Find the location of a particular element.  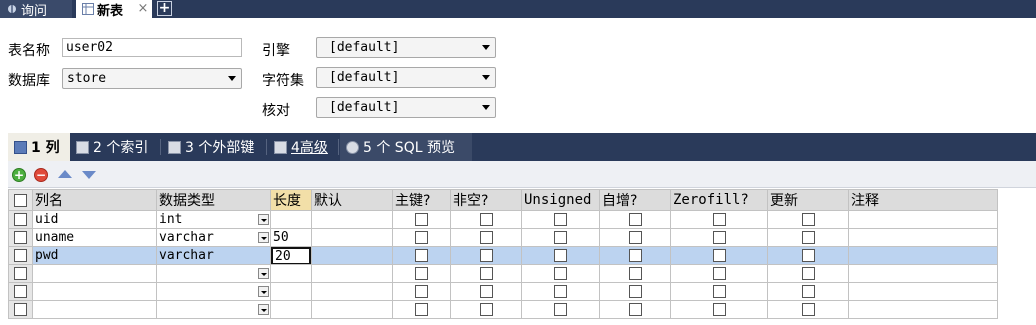

database-select: store is located at coordinates (152, 78).